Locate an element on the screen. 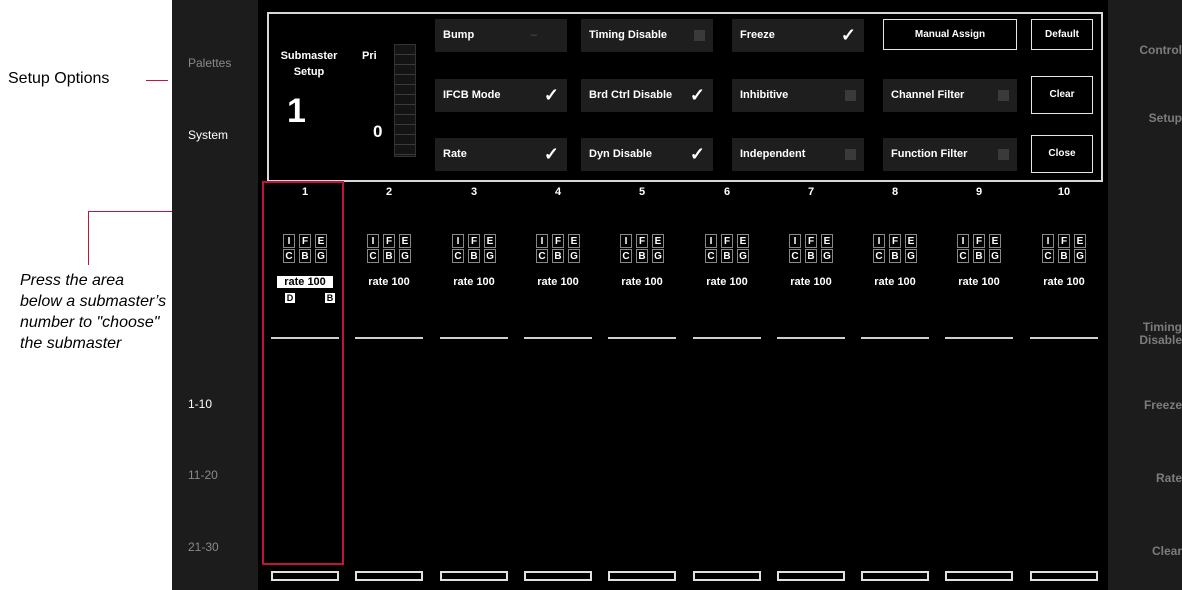 Image resolution: width=1182 pixels, height=590 pixels. close-button: Close is located at coordinates (1062, 154).